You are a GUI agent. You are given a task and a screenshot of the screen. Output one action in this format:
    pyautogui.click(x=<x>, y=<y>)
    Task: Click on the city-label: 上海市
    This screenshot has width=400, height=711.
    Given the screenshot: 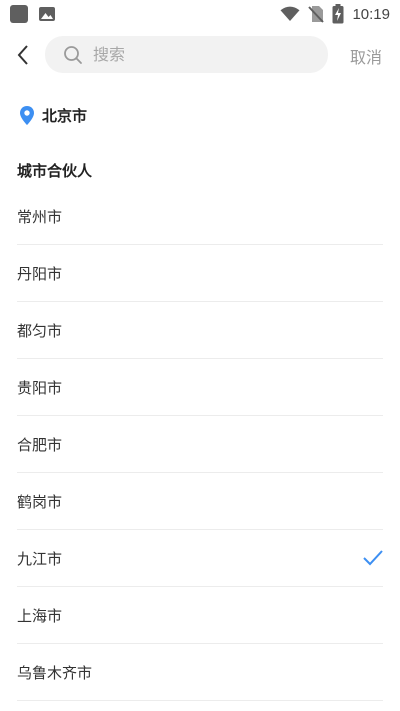 What is the action you would take?
    pyautogui.click(x=40, y=616)
    